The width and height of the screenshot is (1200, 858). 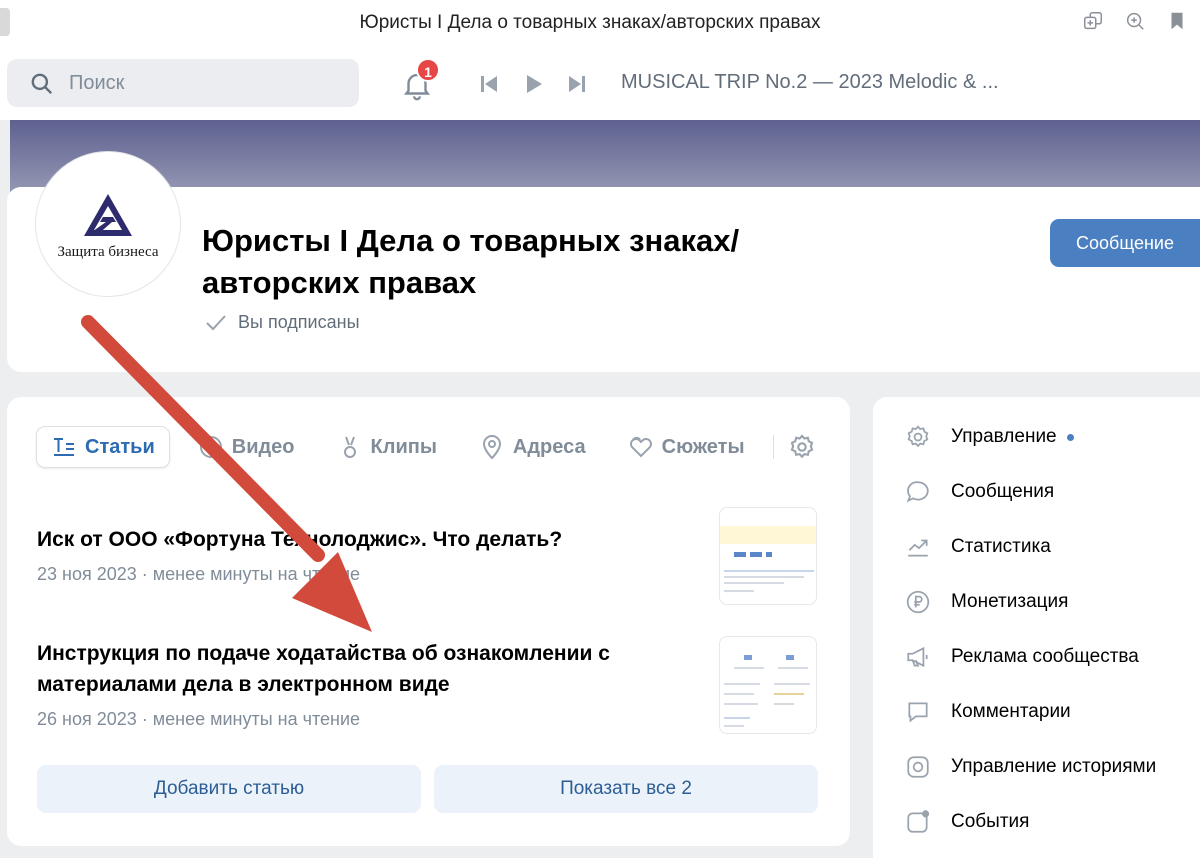 What do you see at coordinates (549, 446) in the screenshot?
I see `tab-addresses-label: Адреса` at bounding box center [549, 446].